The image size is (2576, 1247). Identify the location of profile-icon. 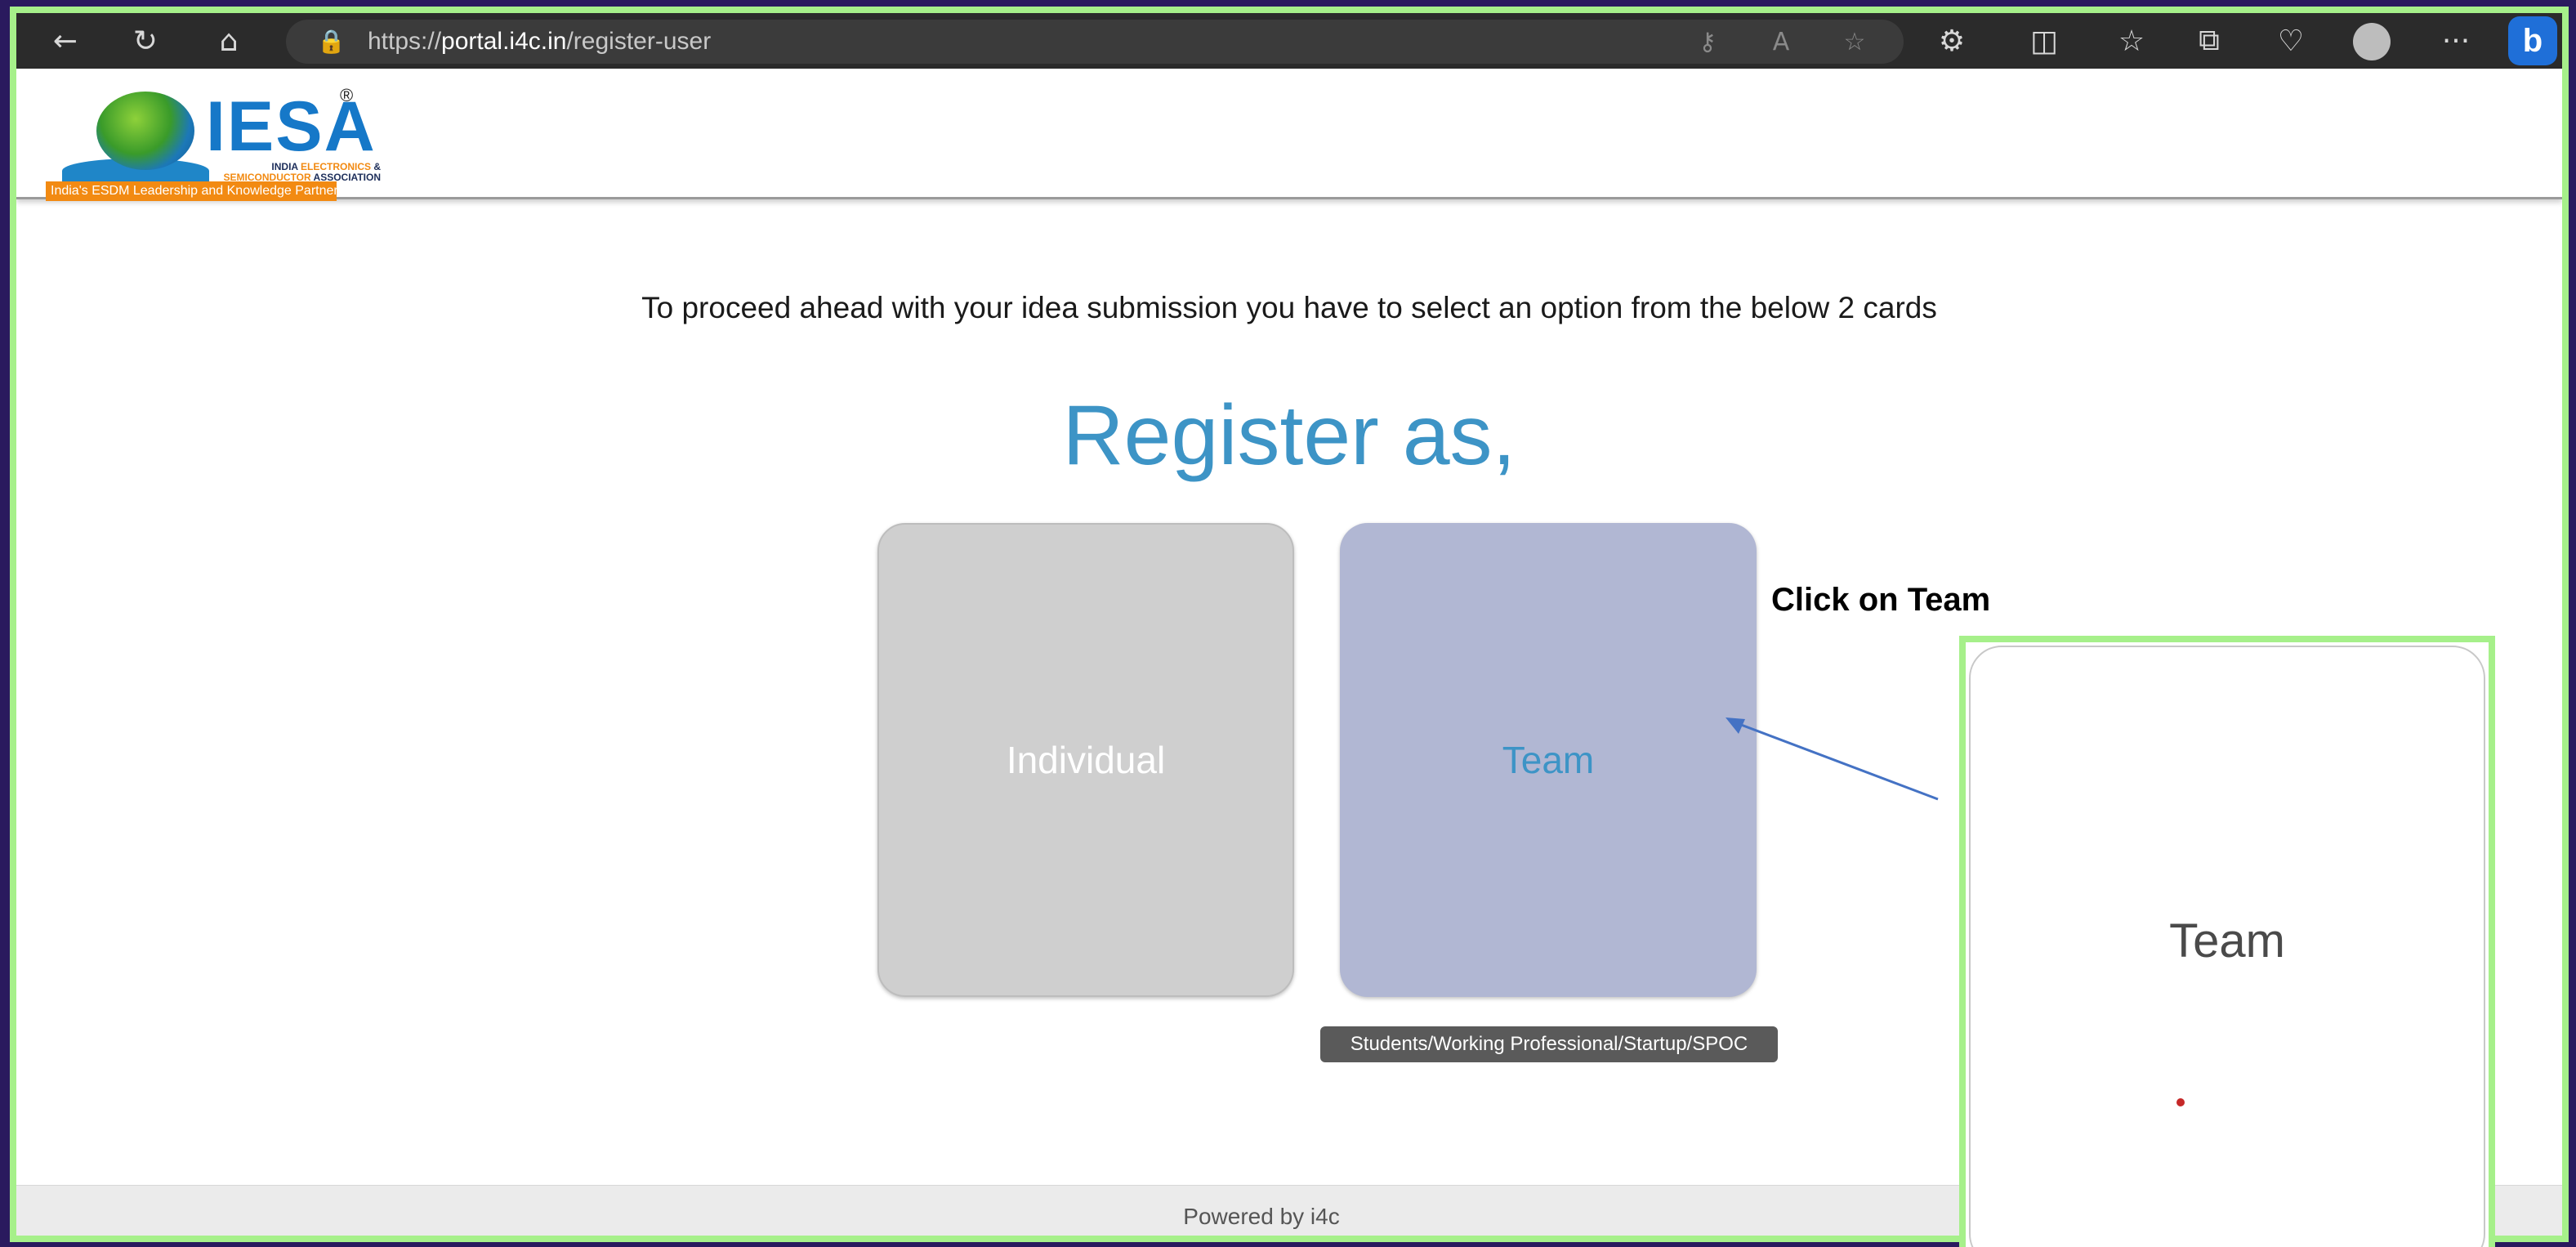
(2372, 41).